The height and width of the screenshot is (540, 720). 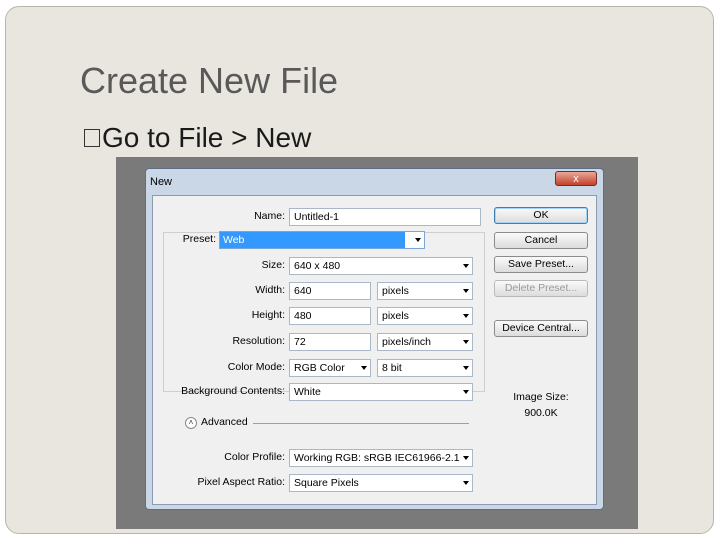 What do you see at coordinates (319, 368) in the screenshot?
I see `color-mode-value: RGB Color` at bounding box center [319, 368].